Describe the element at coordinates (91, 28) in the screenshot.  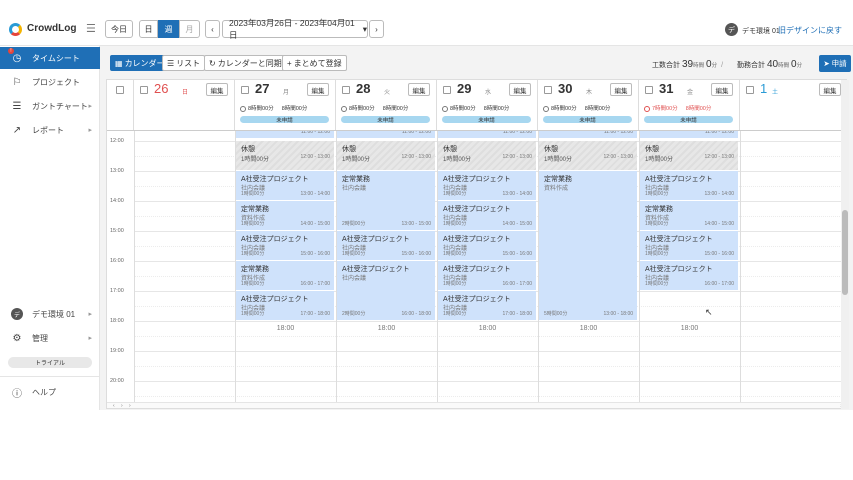
I see `hamburger-icon: ☰` at that location.